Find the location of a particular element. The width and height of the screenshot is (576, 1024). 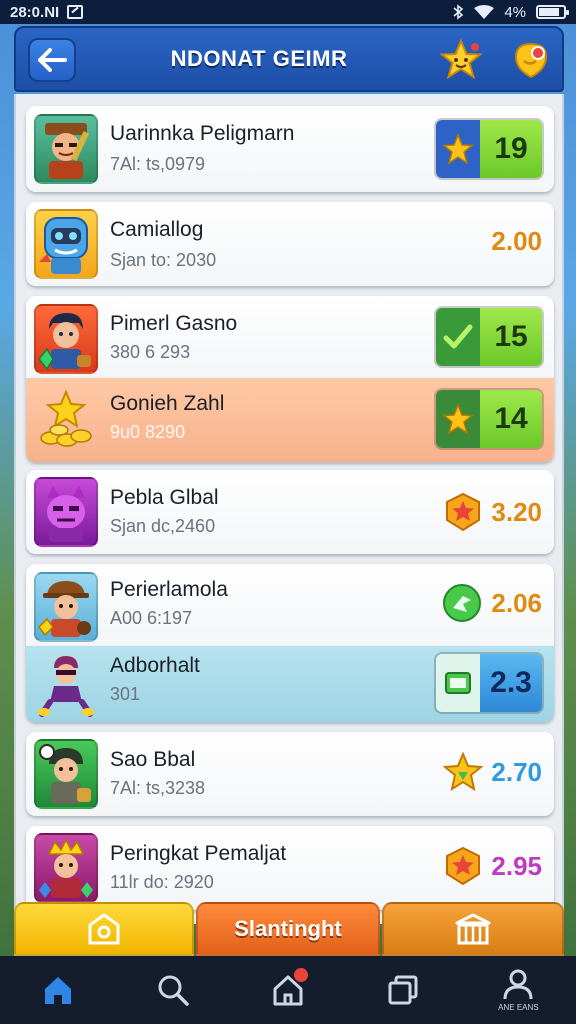

notification-badge-icon is located at coordinates (531, 60).